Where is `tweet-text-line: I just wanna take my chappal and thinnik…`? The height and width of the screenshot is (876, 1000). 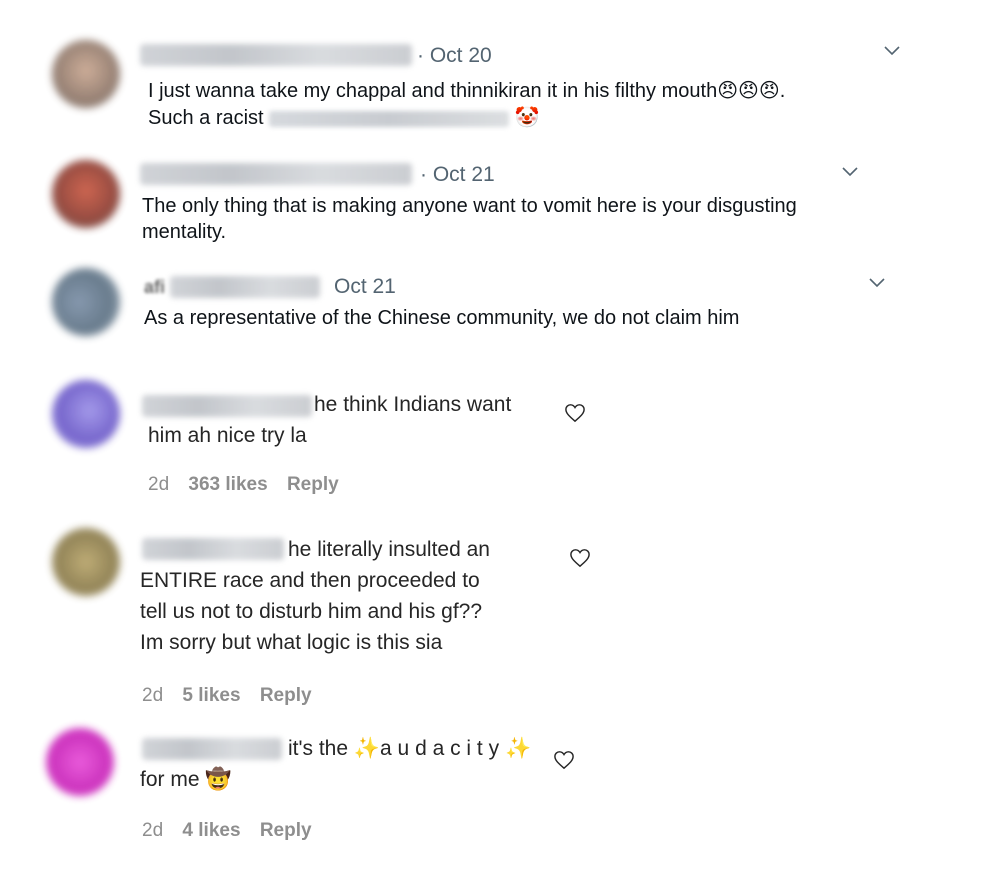
tweet-text-line: I just wanna take my chappal and thinnik… is located at coordinates (433, 91).